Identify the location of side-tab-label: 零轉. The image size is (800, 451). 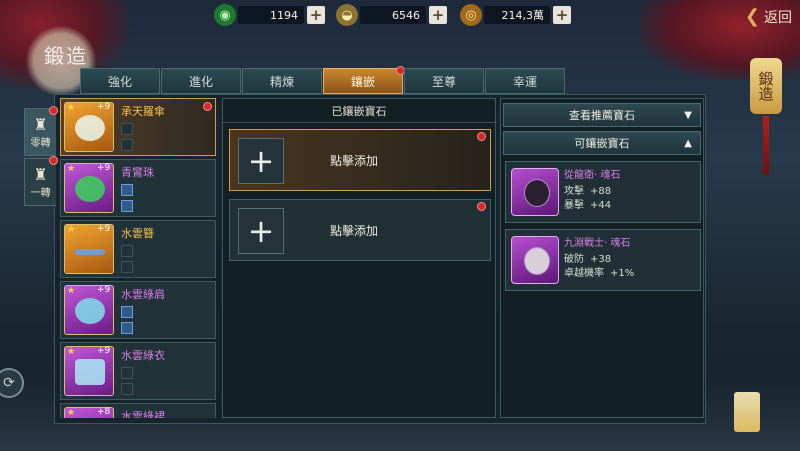
(40, 143).